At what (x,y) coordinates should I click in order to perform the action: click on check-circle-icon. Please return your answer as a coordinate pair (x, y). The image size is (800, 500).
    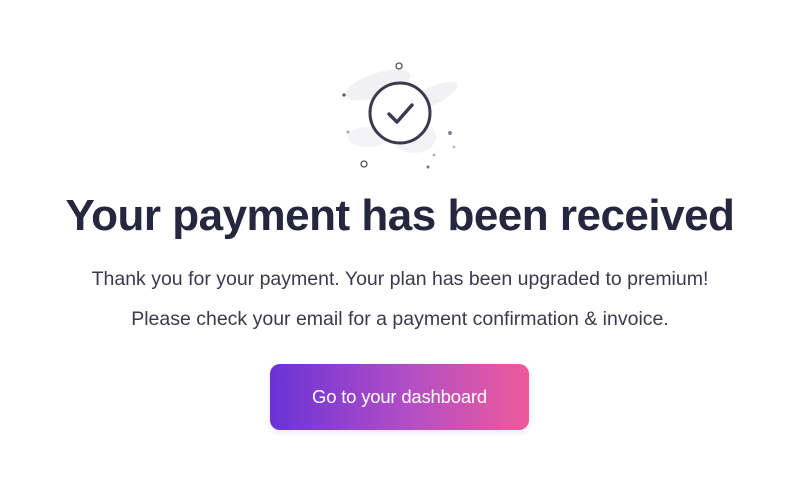
    Looking at the image, I should click on (400, 115).